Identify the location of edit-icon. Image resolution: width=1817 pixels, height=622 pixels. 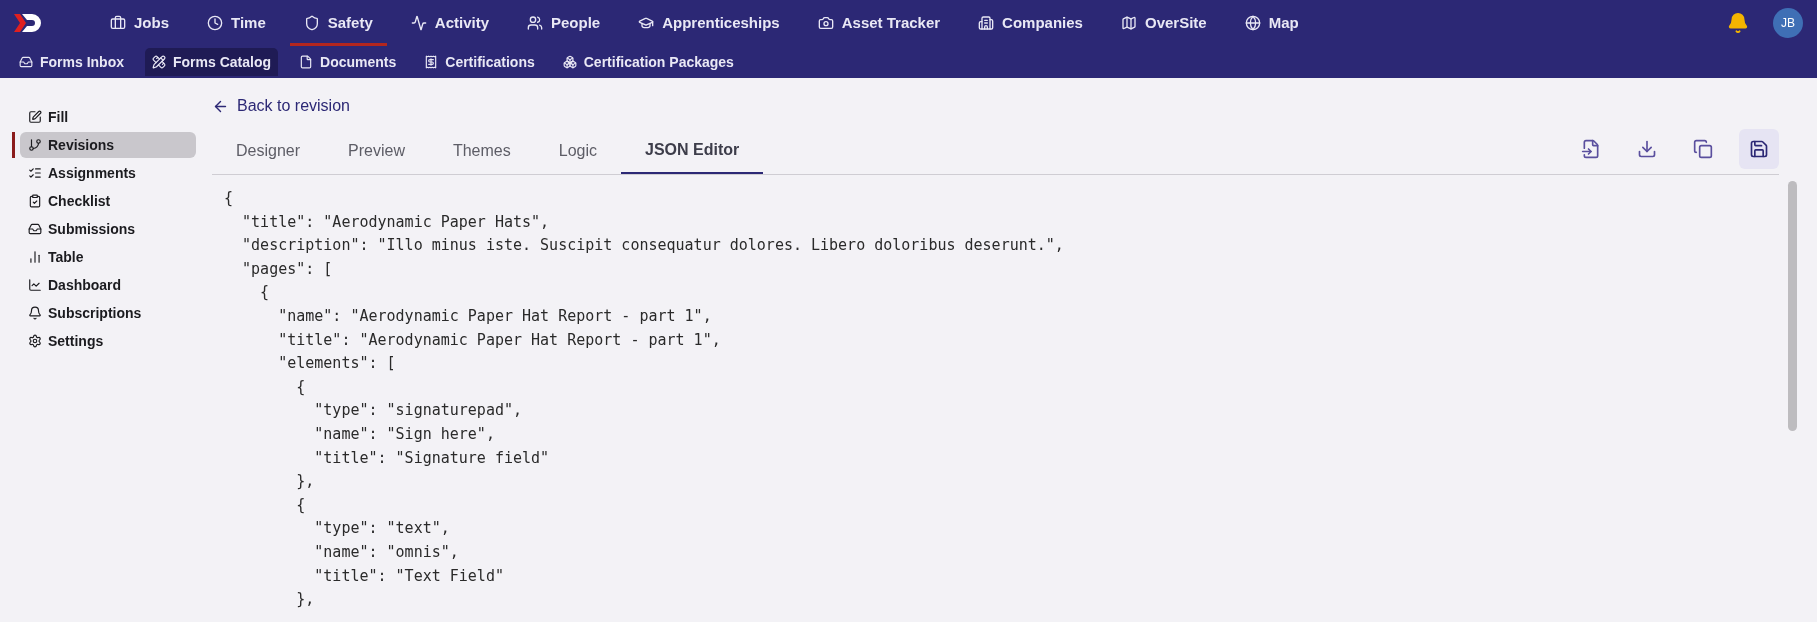
(35, 117).